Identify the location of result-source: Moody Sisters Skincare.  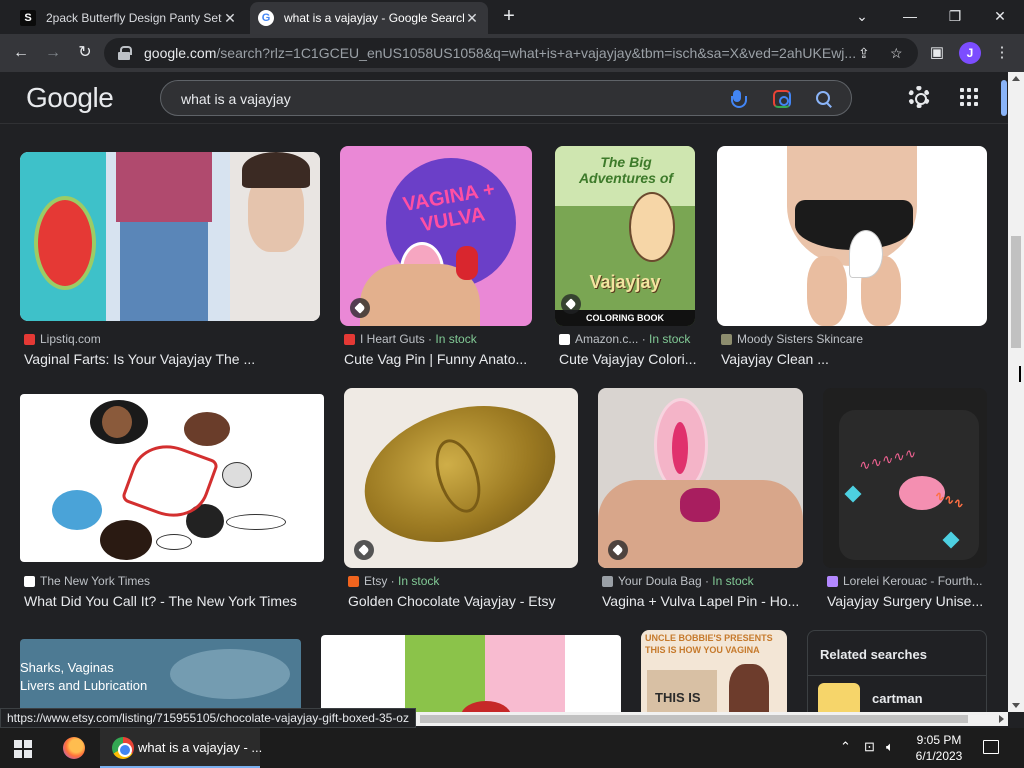
(792, 339).